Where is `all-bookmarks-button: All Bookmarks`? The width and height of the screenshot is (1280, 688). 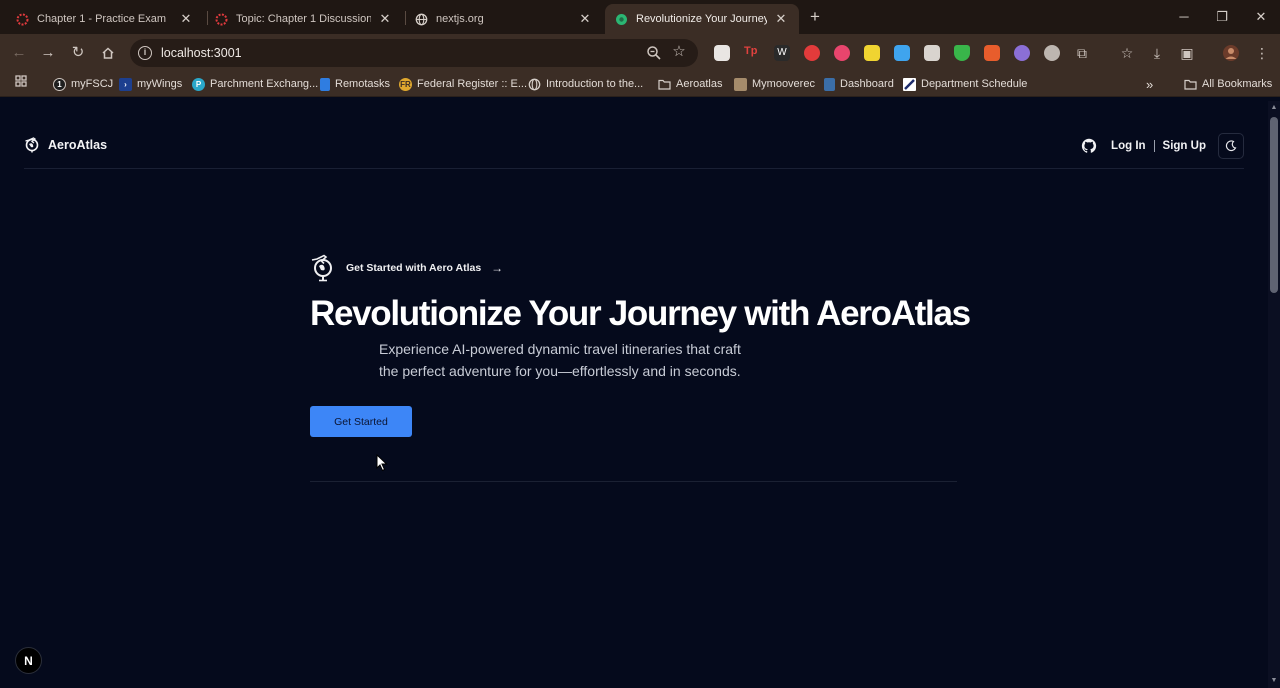 all-bookmarks-button: All Bookmarks is located at coordinates (1228, 84).